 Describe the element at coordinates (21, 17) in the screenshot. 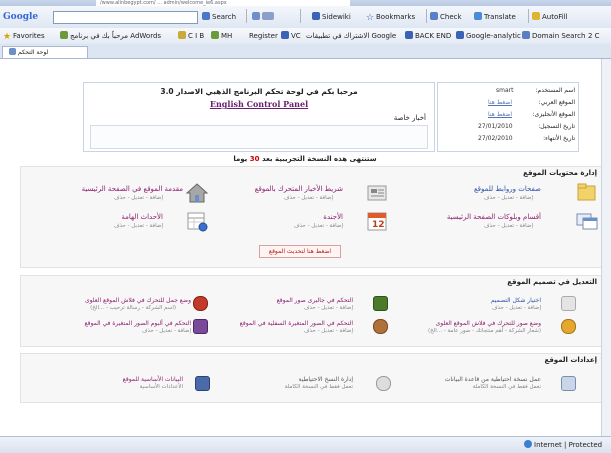

I see `google-logo: Google` at that location.